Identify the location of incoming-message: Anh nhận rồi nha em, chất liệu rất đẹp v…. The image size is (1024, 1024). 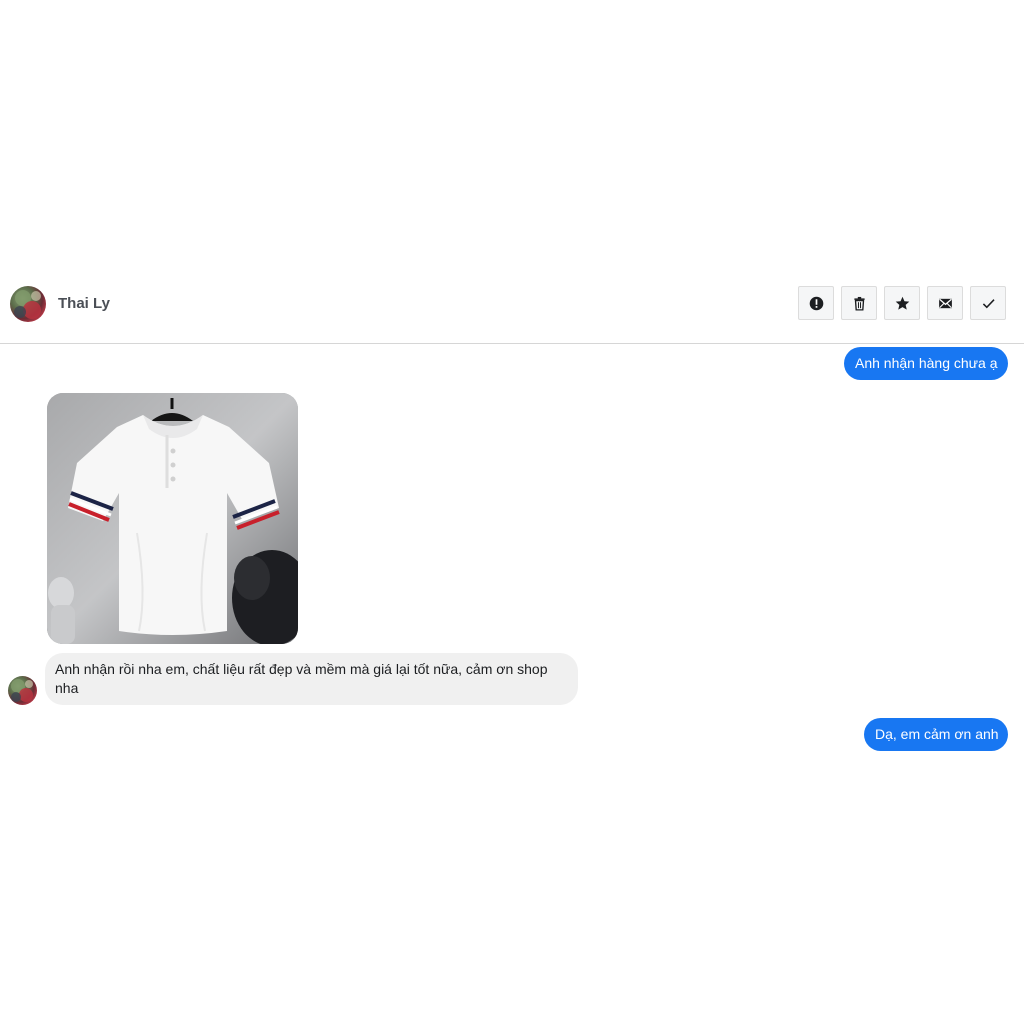
(311, 679).